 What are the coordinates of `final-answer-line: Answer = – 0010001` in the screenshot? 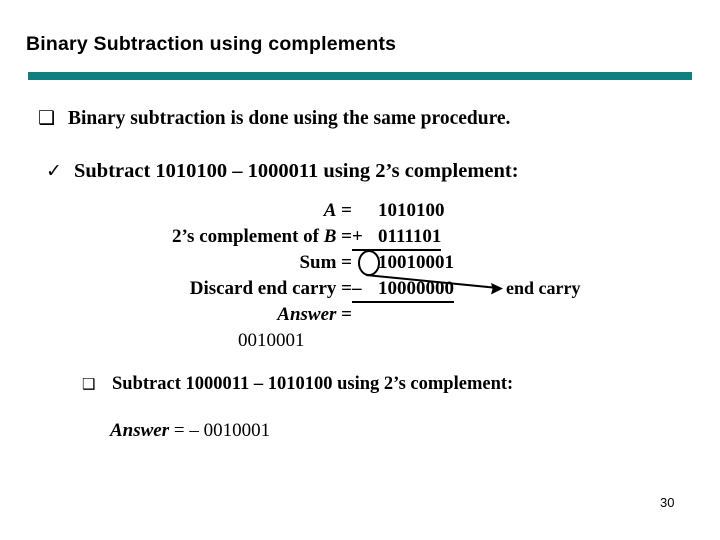 It's located at (190, 431).